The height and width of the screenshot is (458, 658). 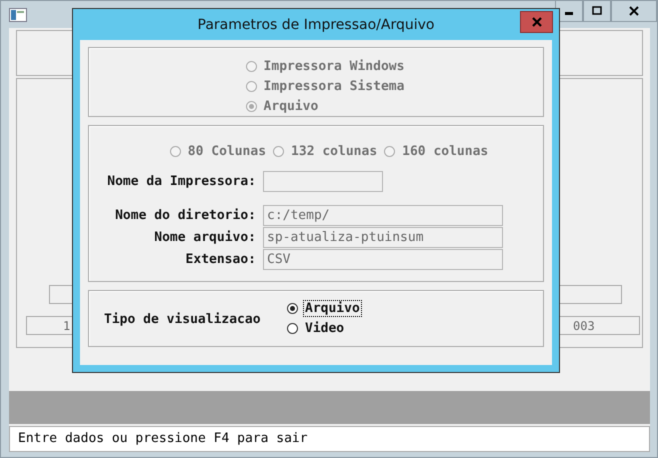 I want to click on input-field: c:/temp/, so click(x=383, y=215).